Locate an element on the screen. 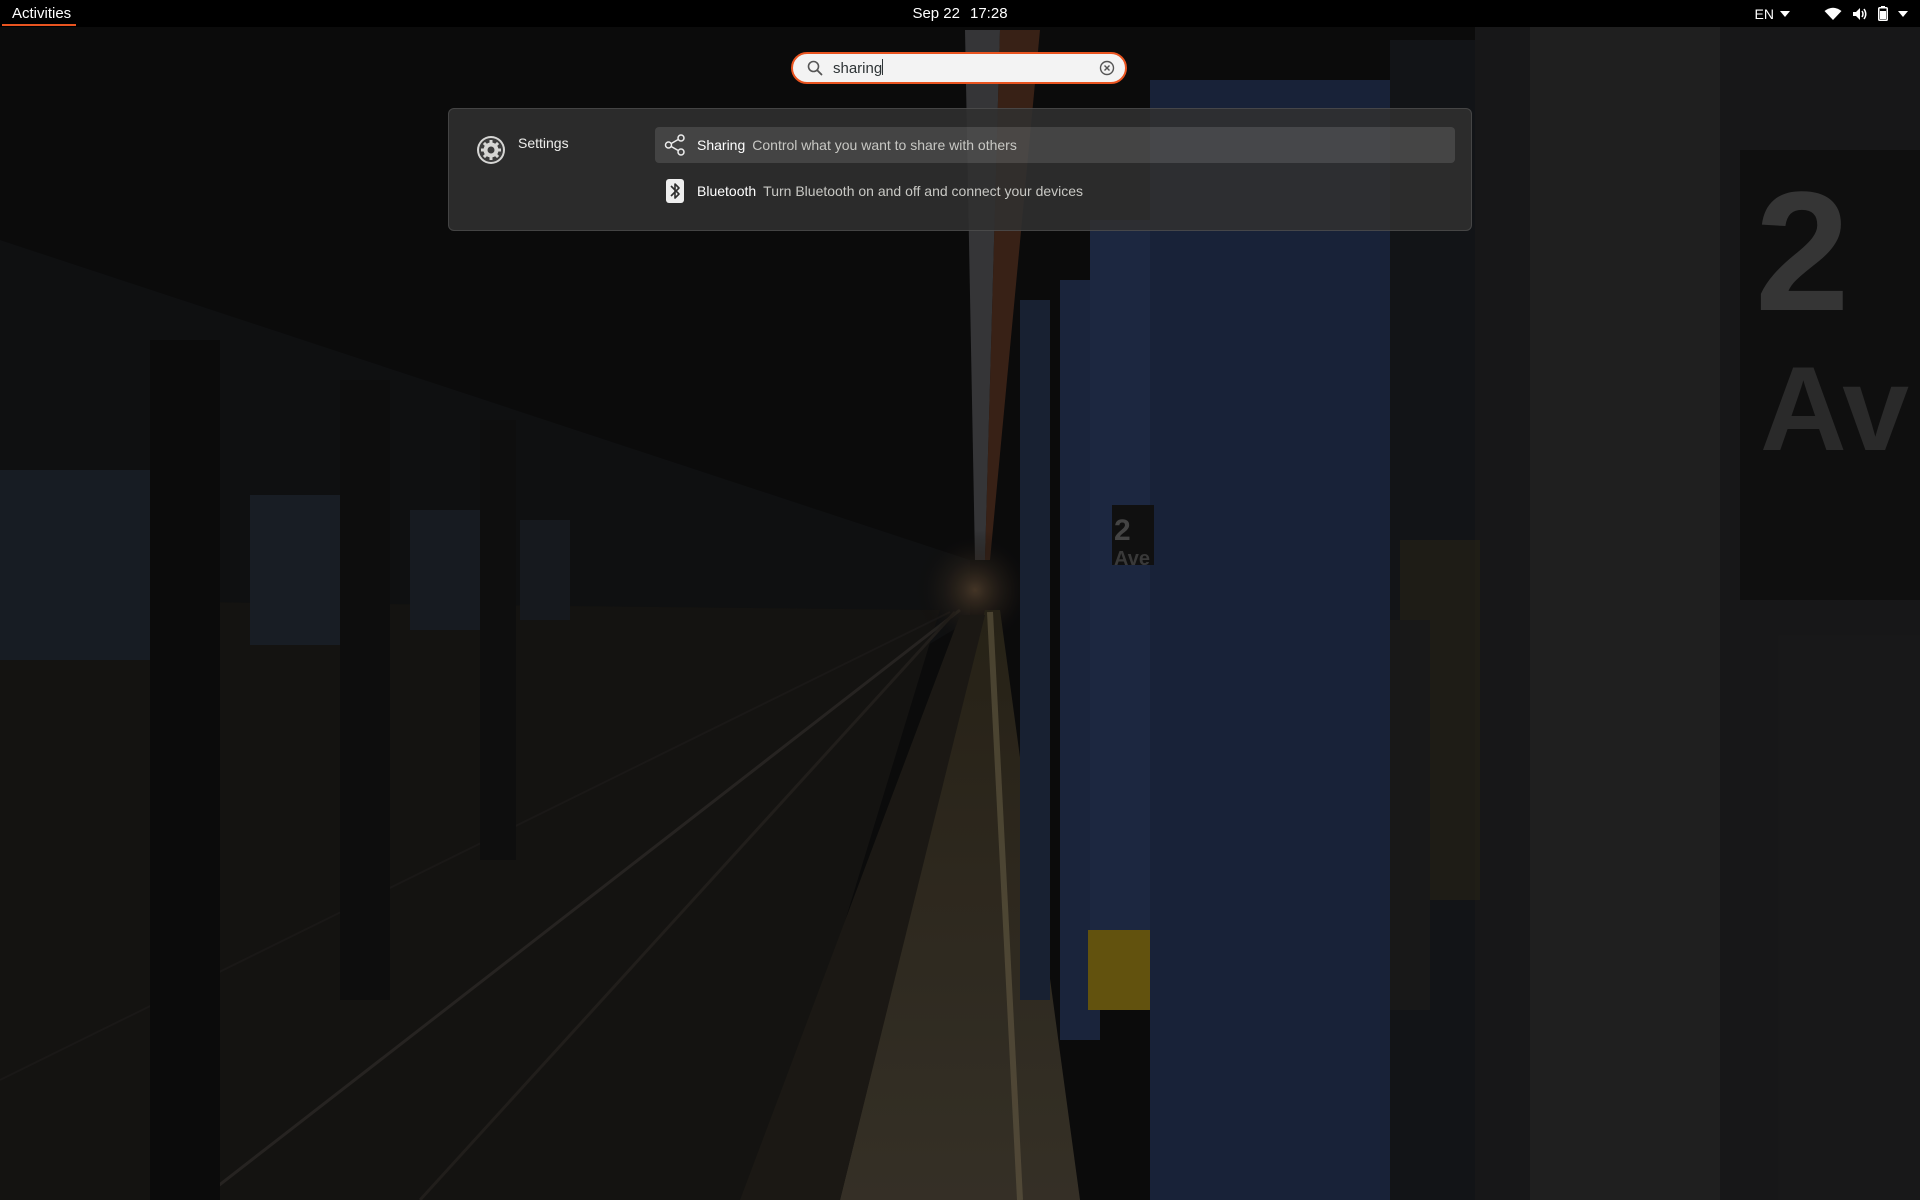 This screenshot has width=1920, height=1200. volume-icon is located at coordinates (1860, 13).